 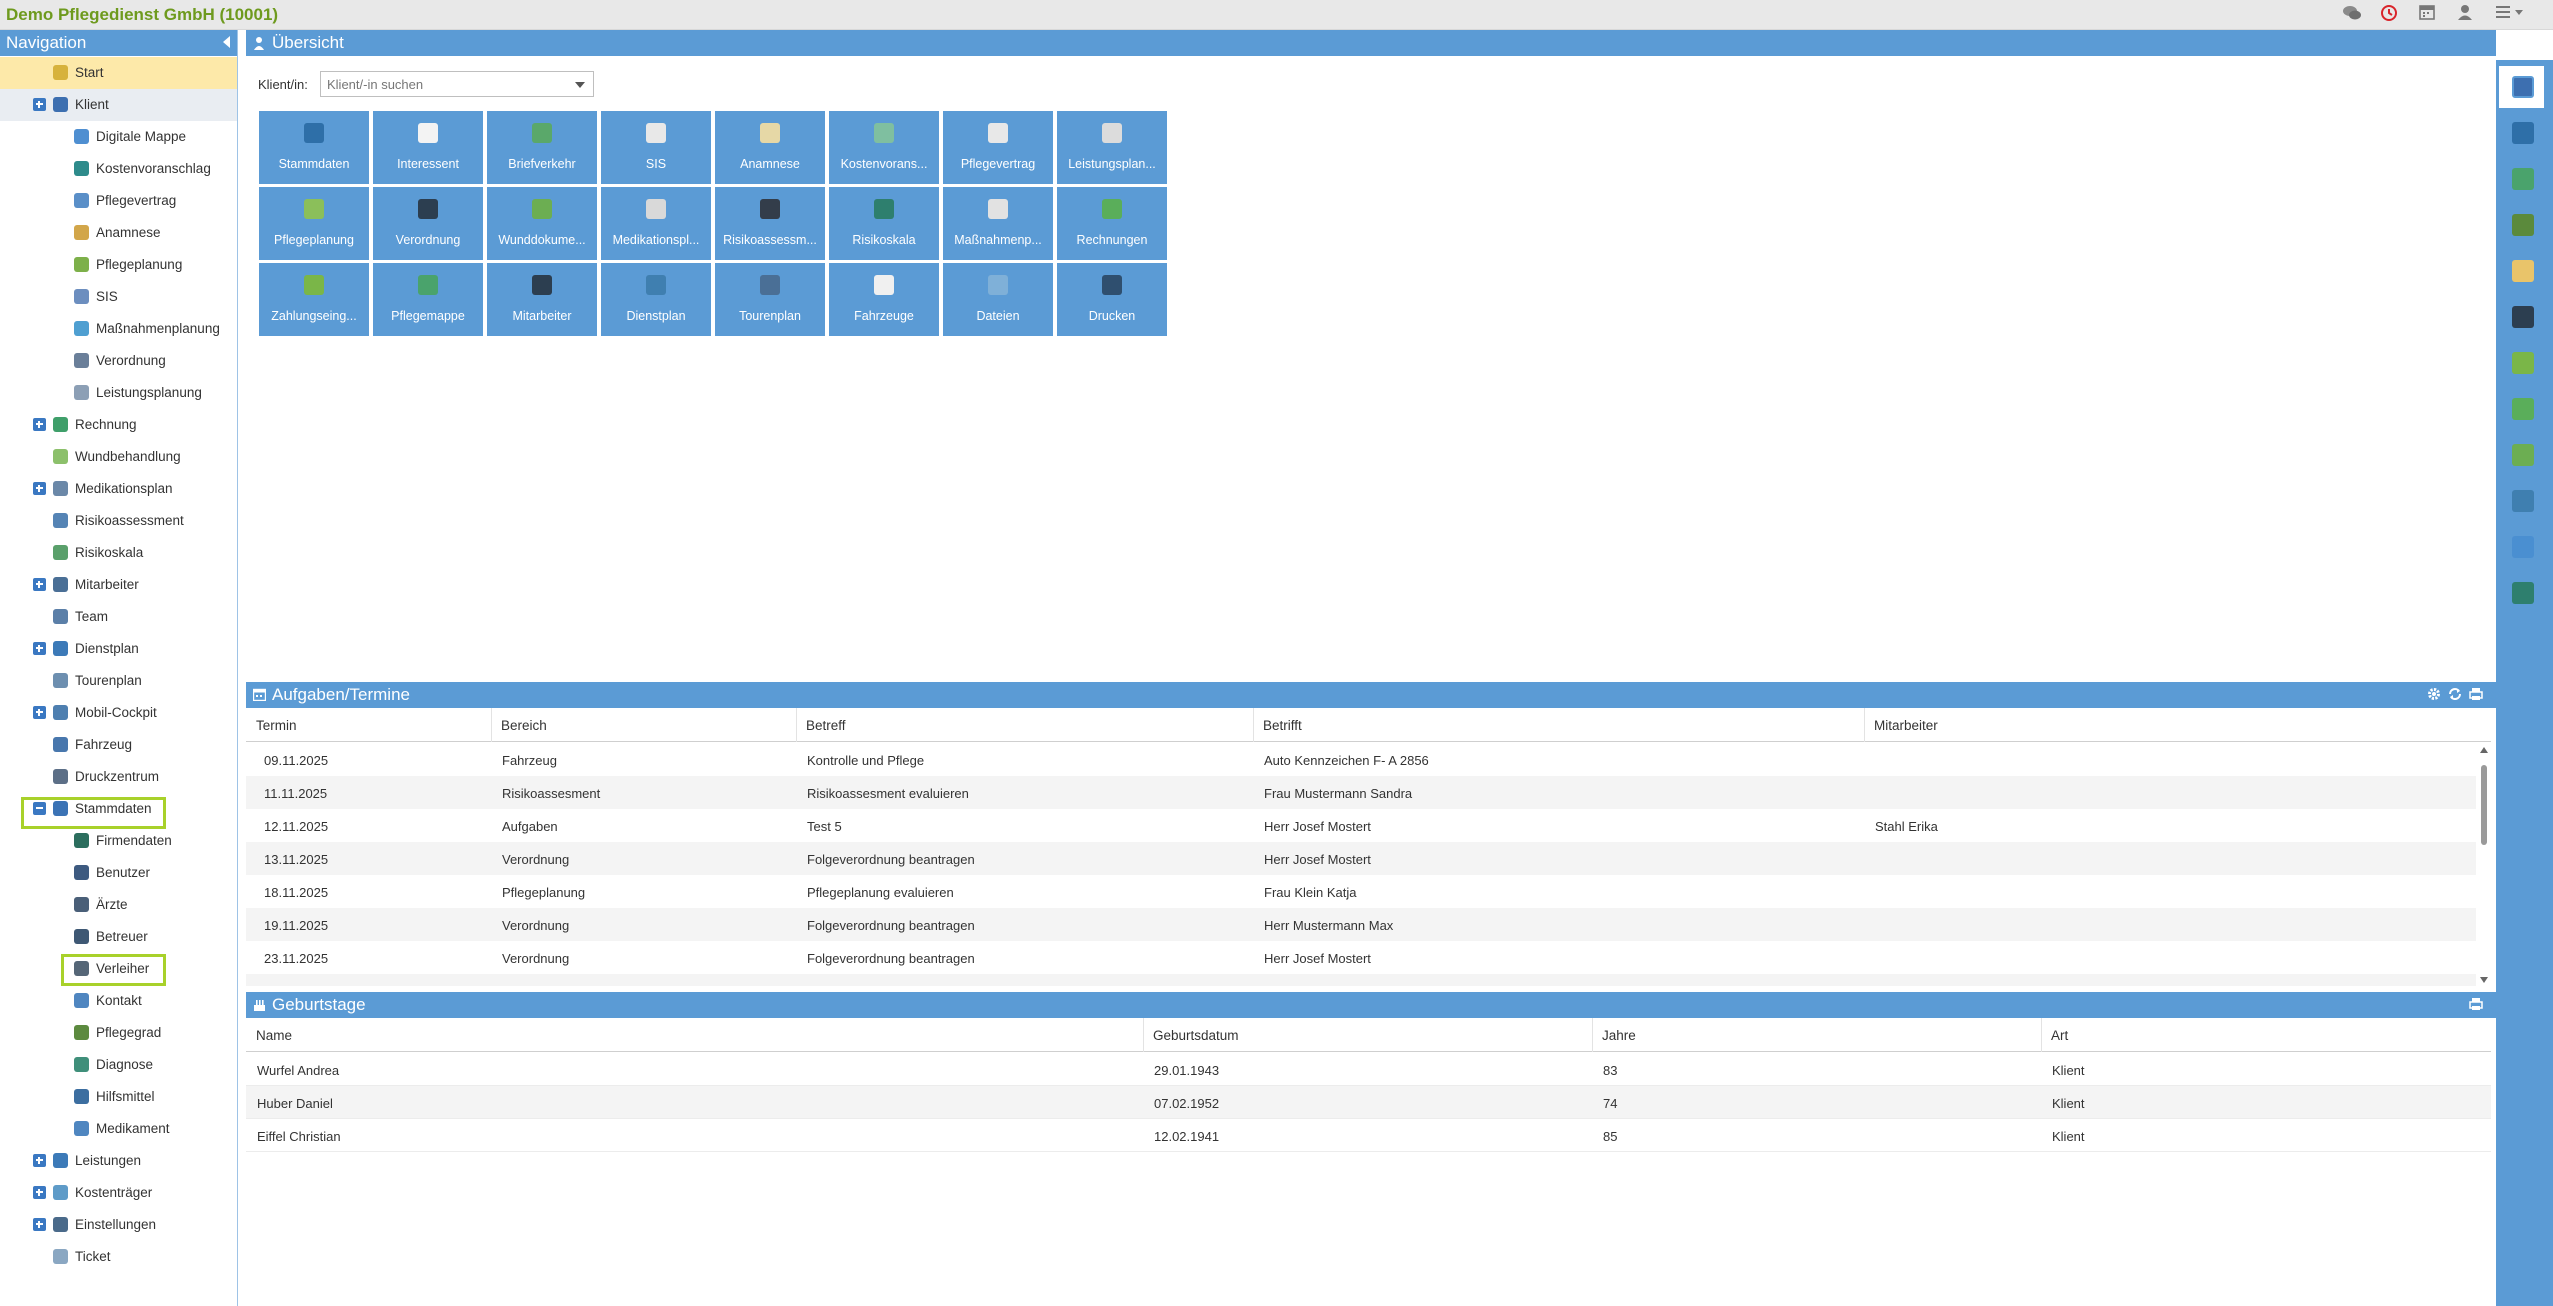 What do you see at coordinates (884, 299) in the screenshot?
I see `tile-fahrzeuge: Fahrzeuge` at bounding box center [884, 299].